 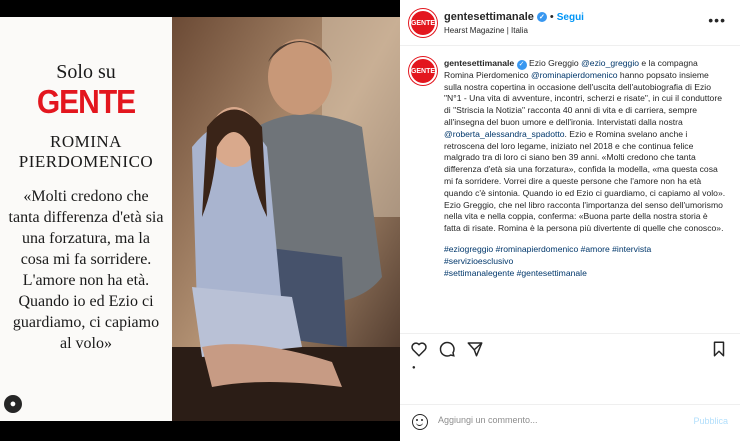 What do you see at coordinates (570, 348) in the screenshot?
I see `action-bar` at bounding box center [570, 348].